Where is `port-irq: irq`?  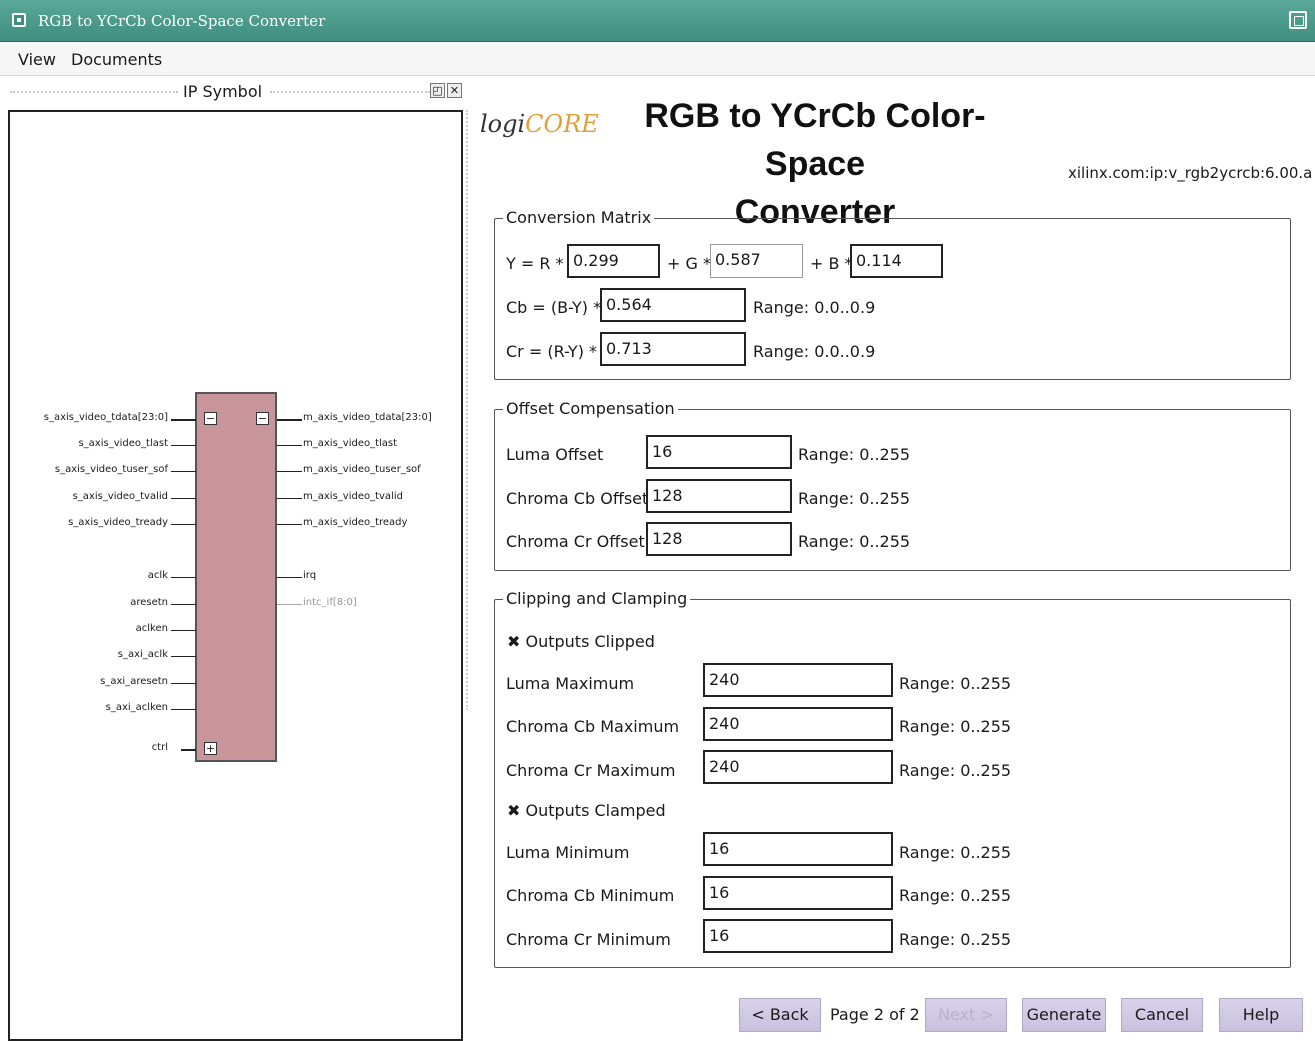 port-irq: irq is located at coordinates (310, 575).